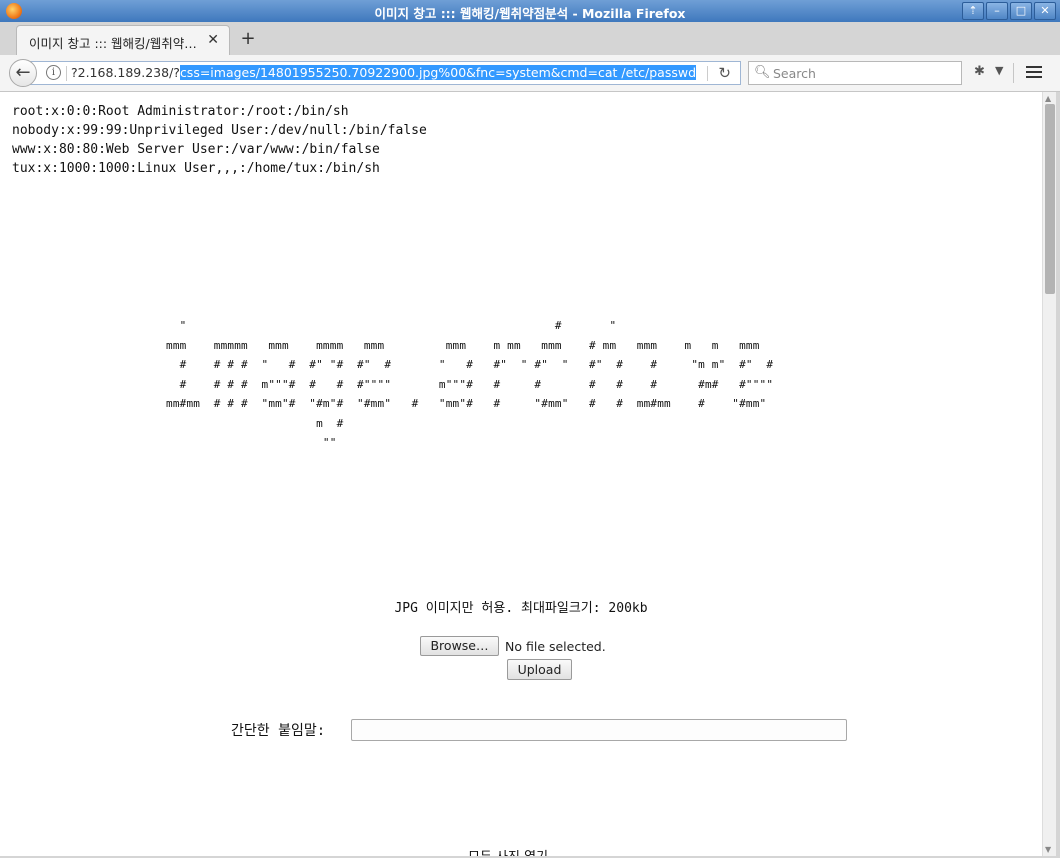 This screenshot has height=858, width=1060. I want to click on view-all-photos-text: 모두 사진 열기, so click(508, 851).